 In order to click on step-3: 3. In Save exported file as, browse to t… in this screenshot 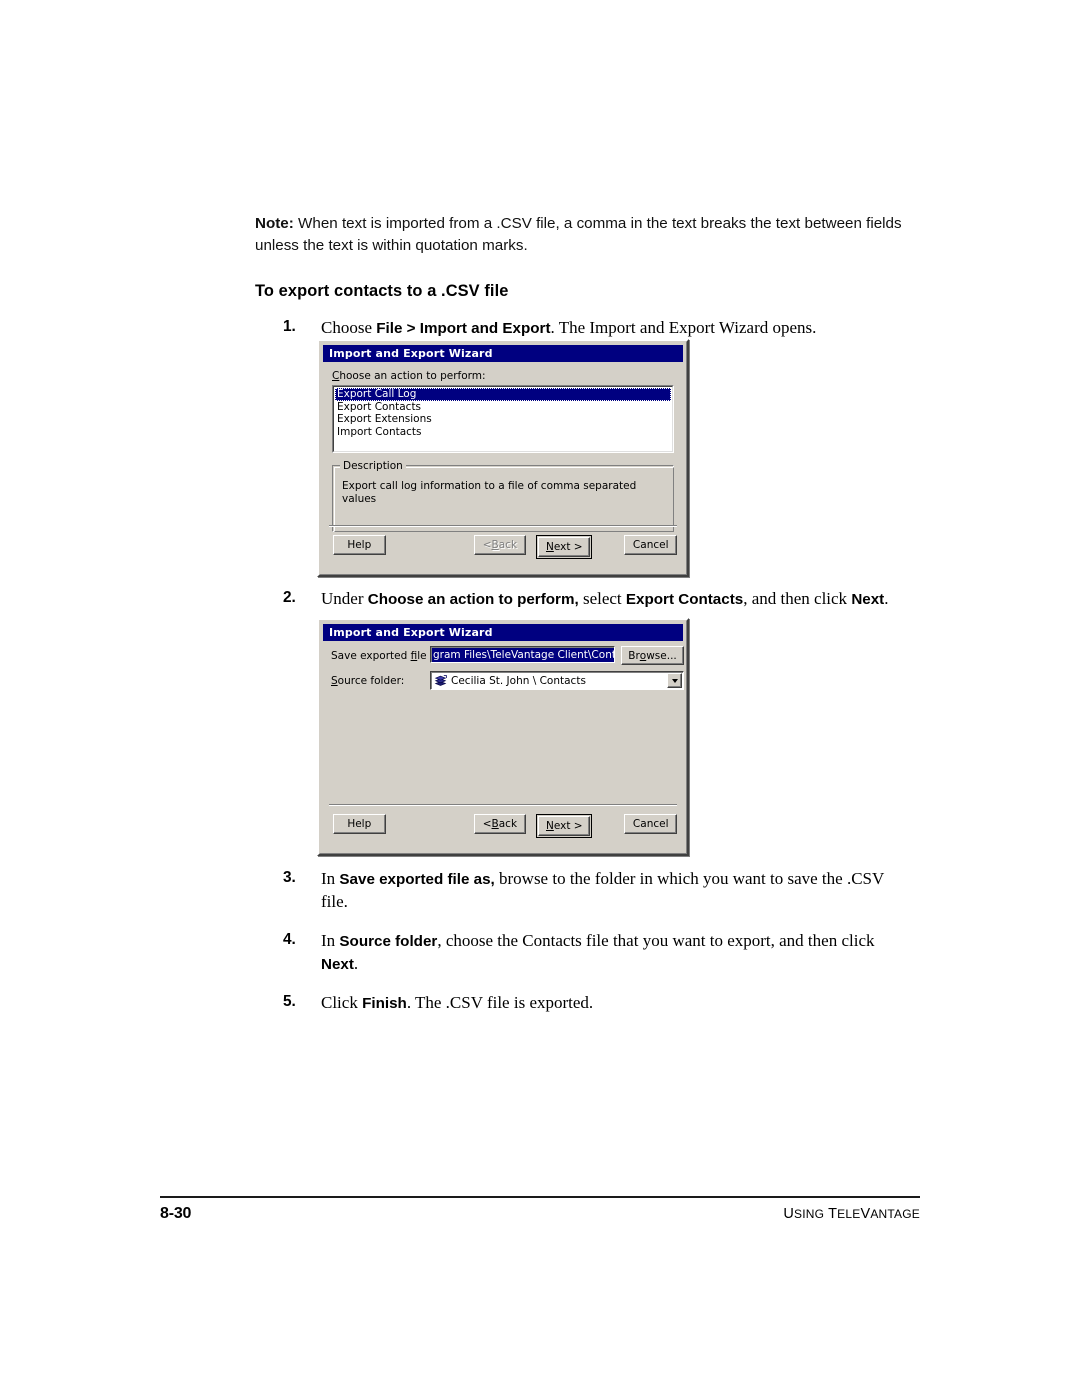, I will do `click(580, 891)`.